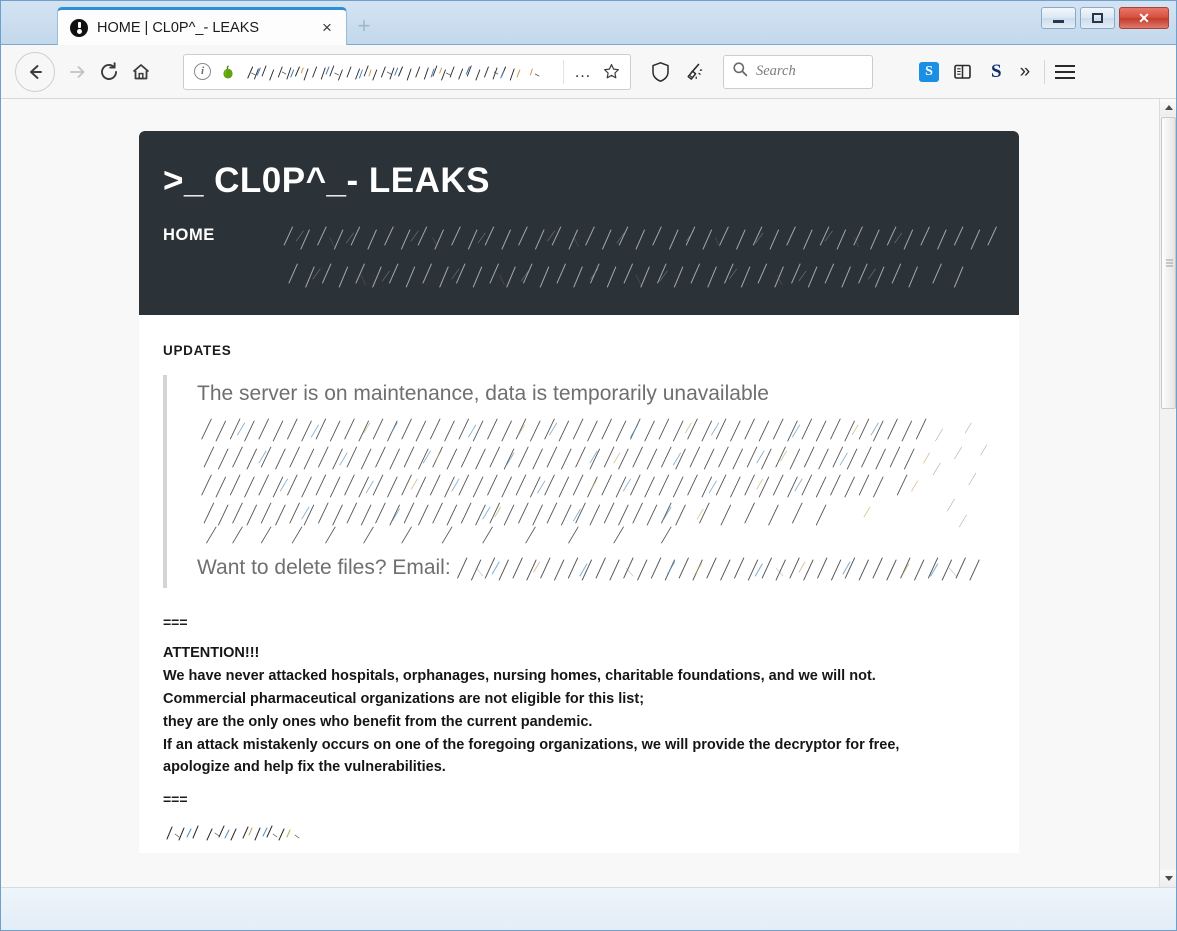 The image size is (1177, 931). Describe the element at coordinates (202, 71) in the screenshot. I see `page-info-icon: i` at that location.